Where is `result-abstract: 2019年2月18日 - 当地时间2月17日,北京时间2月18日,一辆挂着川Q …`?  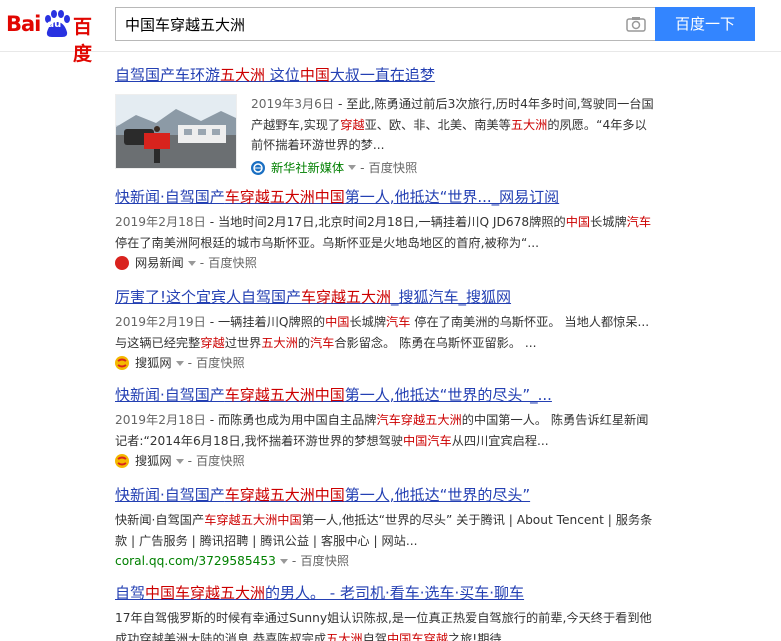
result-abstract: 2019年2月18日 - 当地时间2月17日,北京时间2月18日,一辆挂着川Q … is located at coordinates (383, 232).